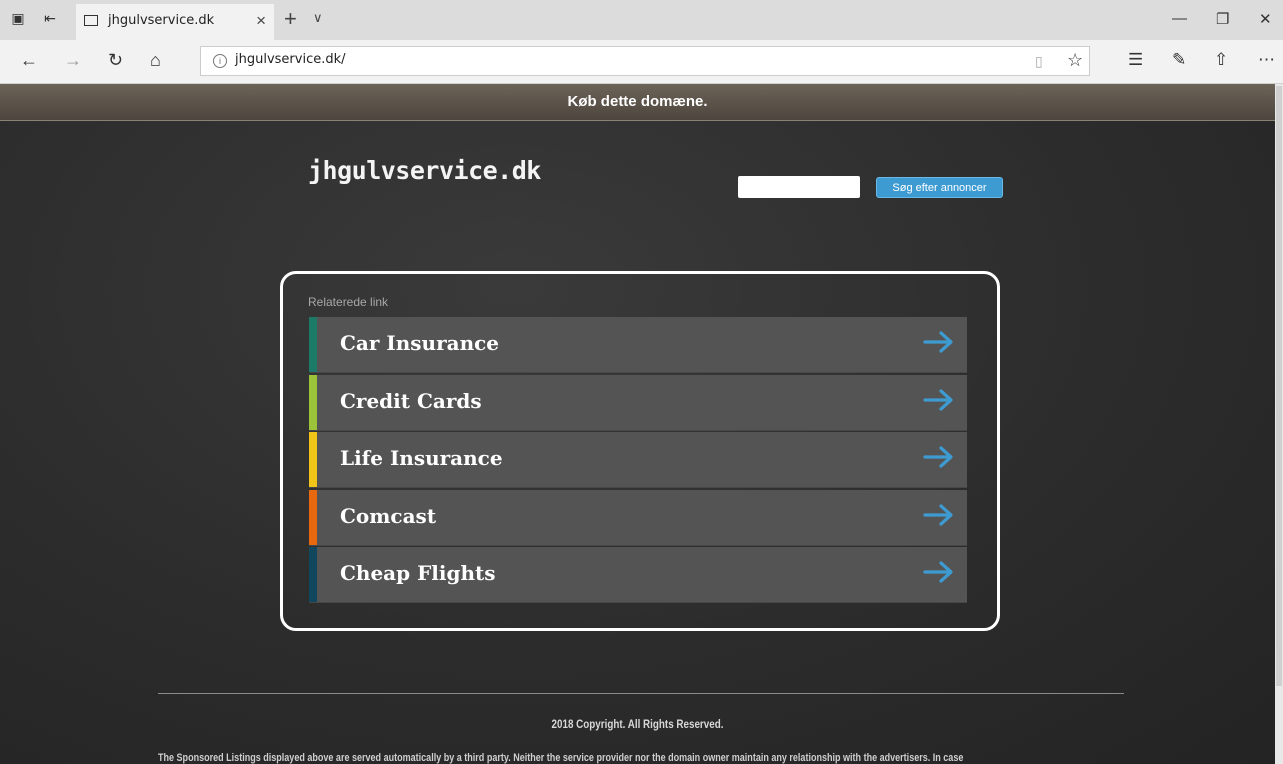 This screenshot has width=1283, height=764. What do you see at coordinates (939, 187) in the screenshot?
I see `search-button: Søg efter annoncer` at bounding box center [939, 187].